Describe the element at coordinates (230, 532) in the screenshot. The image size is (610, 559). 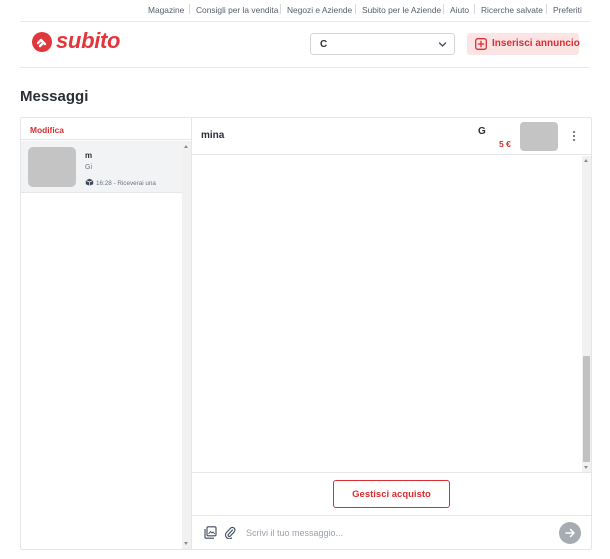
I see `paperclip-icon` at that location.